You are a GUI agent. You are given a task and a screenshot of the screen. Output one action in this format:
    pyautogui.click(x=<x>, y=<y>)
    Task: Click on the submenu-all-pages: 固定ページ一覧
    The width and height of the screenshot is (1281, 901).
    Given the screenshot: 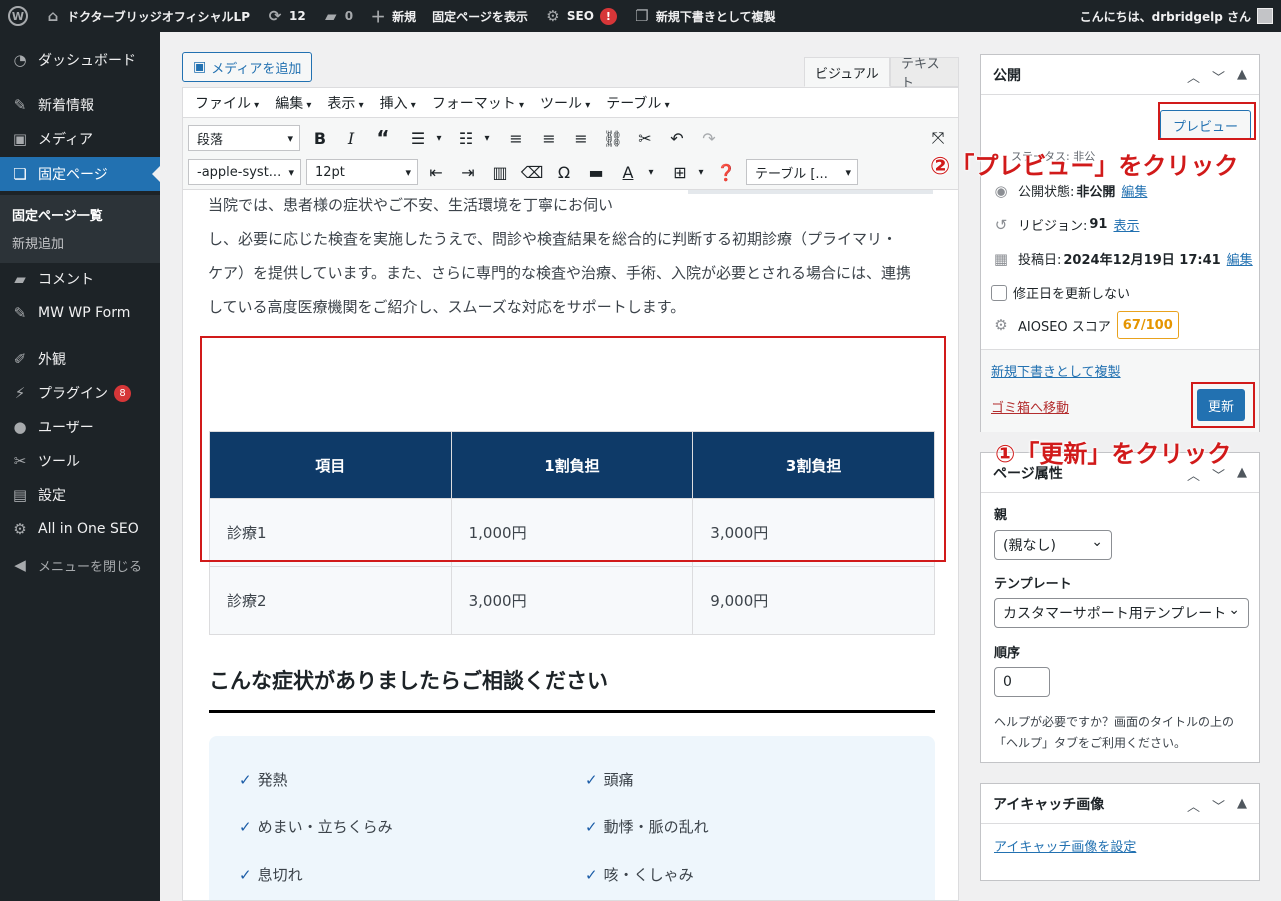 What is the action you would take?
    pyautogui.click(x=57, y=214)
    